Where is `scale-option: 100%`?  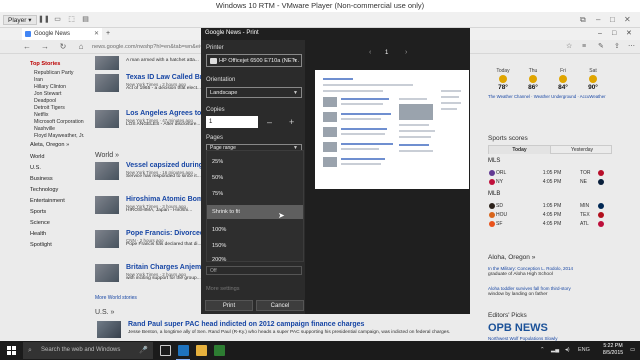 scale-option: 100% is located at coordinates (255, 230).